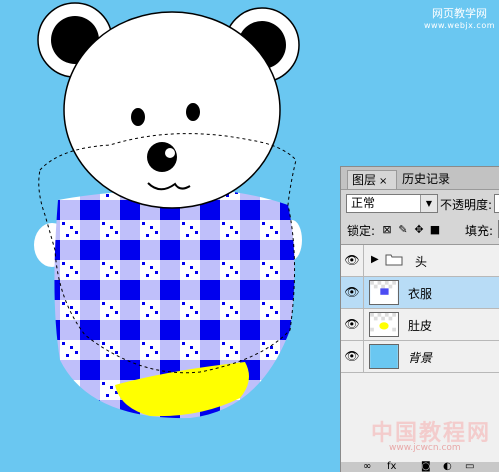  Describe the element at coordinates (459, 13) in the screenshot. I see `watermark-title: 网页教学网` at that location.